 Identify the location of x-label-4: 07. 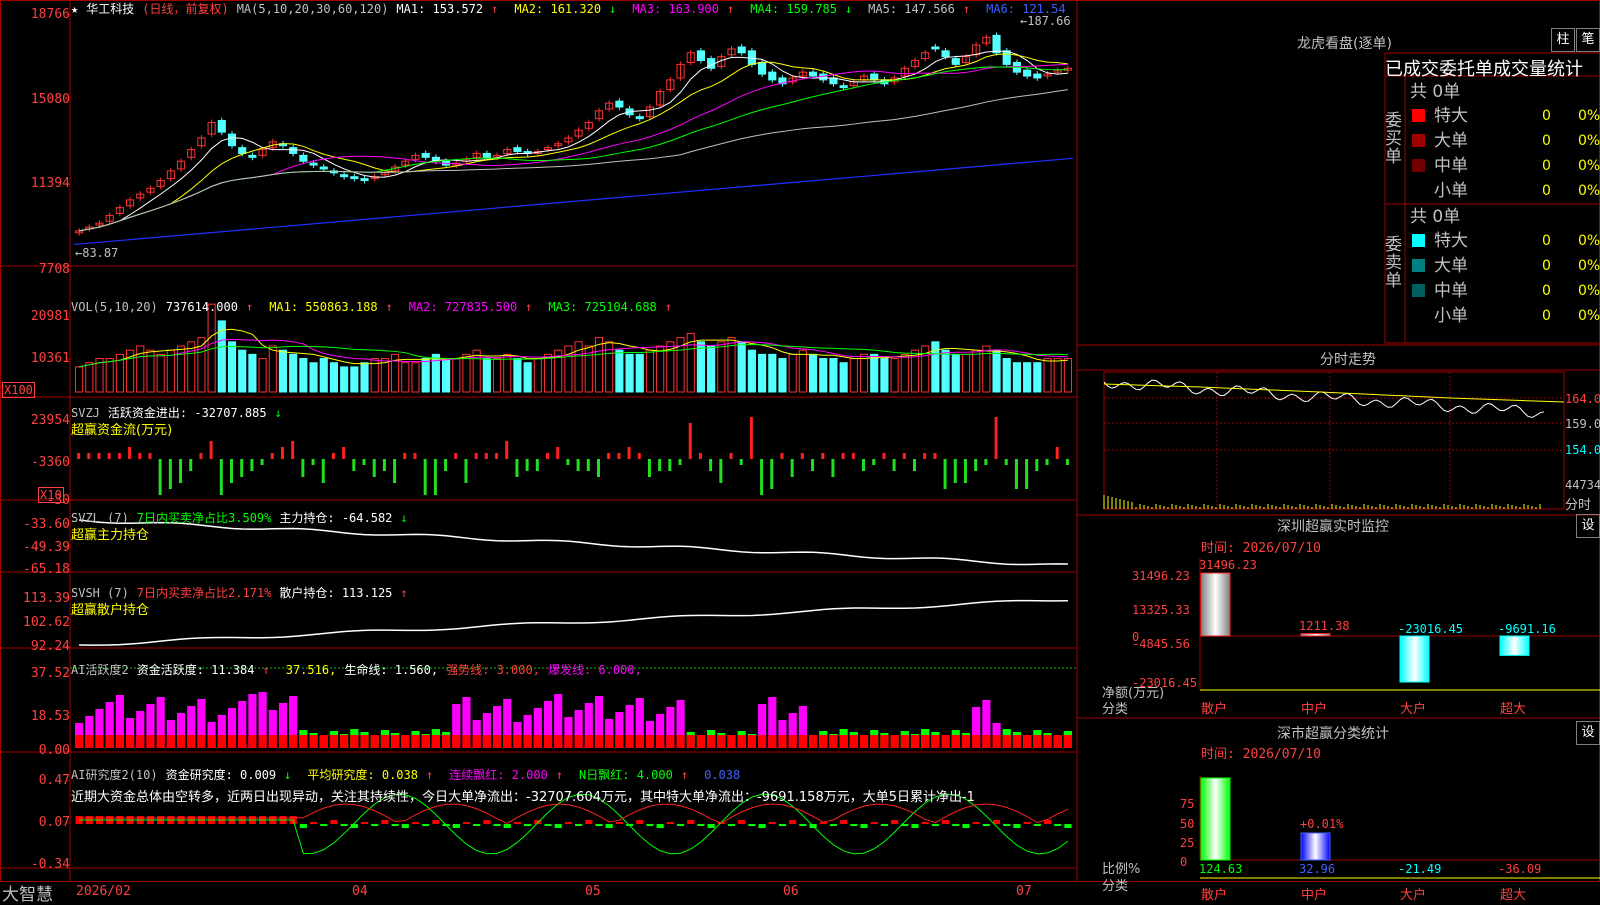
(1024, 891).